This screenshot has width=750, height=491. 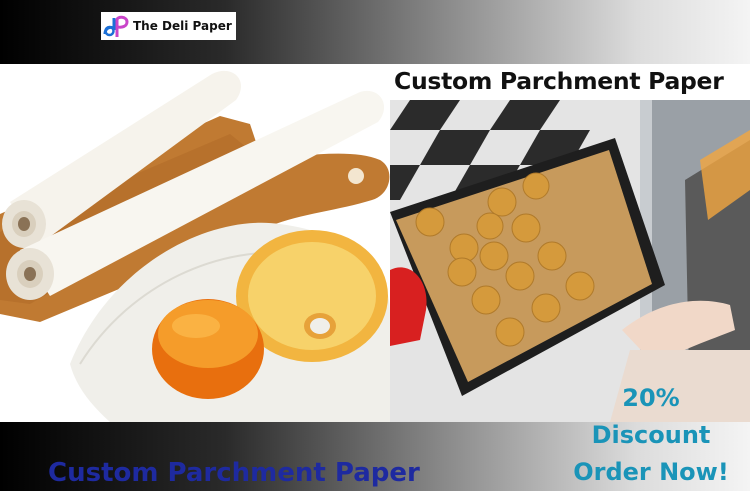 I want to click on brand-name: The Deli Paper, so click(x=182, y=26).